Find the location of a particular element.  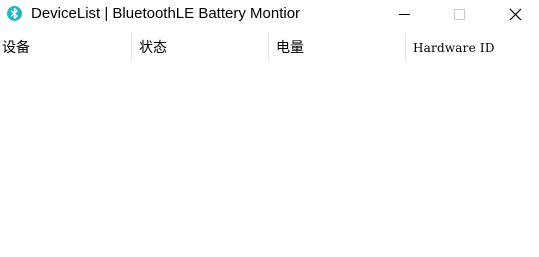

column-label-device: 设备 is located at coordinates (16, 47).